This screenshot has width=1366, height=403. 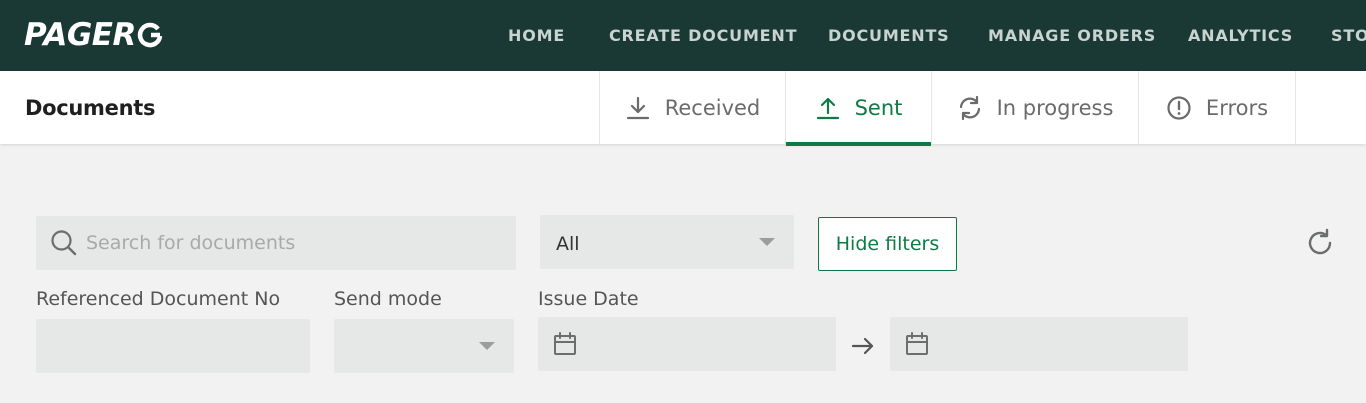 What do you see at coordinates (887, 244) in the screenshot?
I see `hide-filters-button: Hide filters` at bounding box center [887, 244].